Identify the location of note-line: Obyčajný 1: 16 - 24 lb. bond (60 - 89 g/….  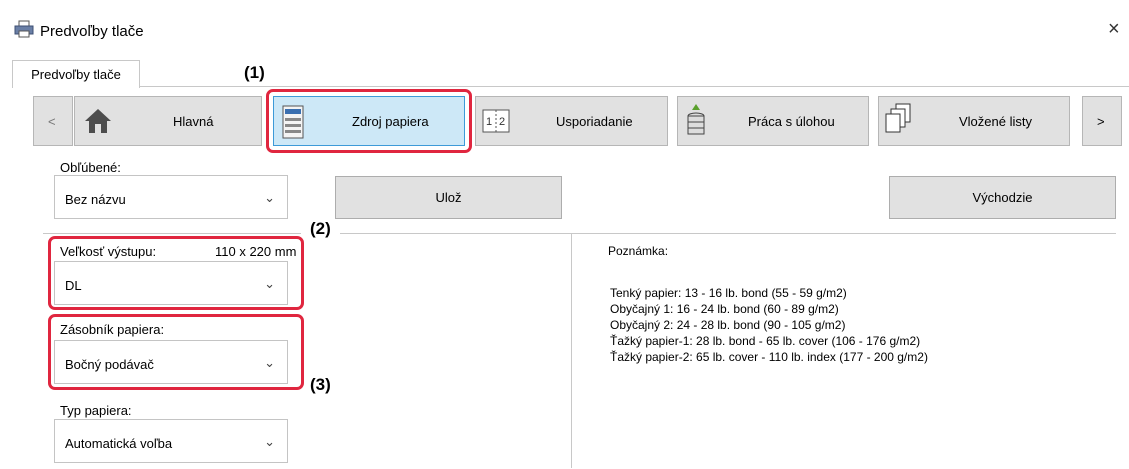
(724, 309).